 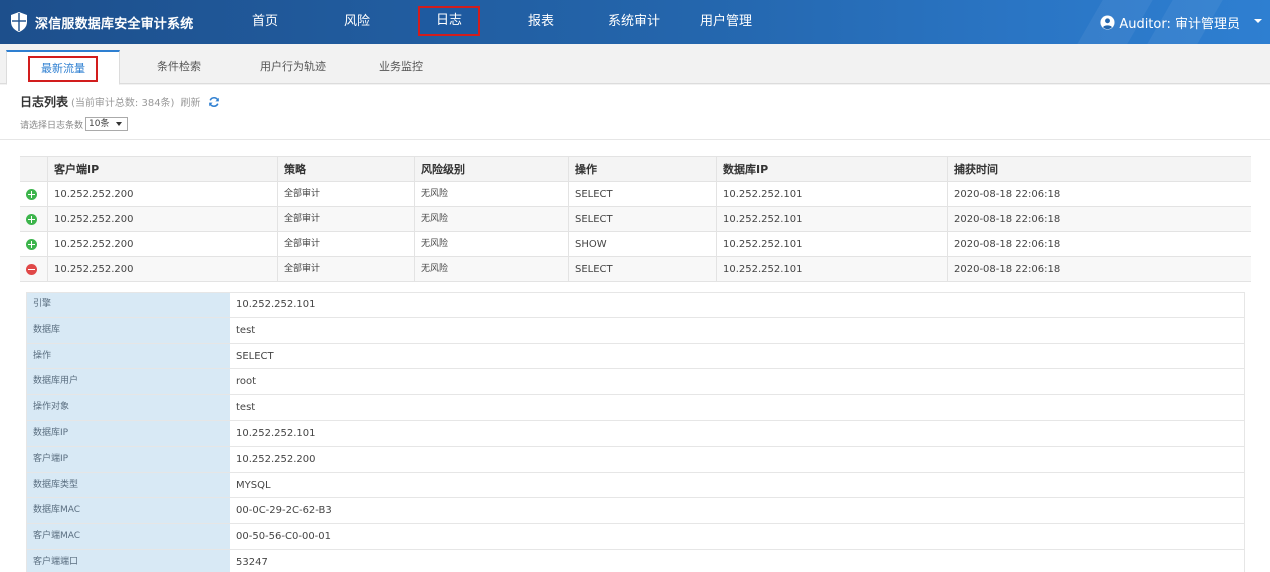 I want to click on detail-row: 操作对象 test, so click(x=635, y=408).